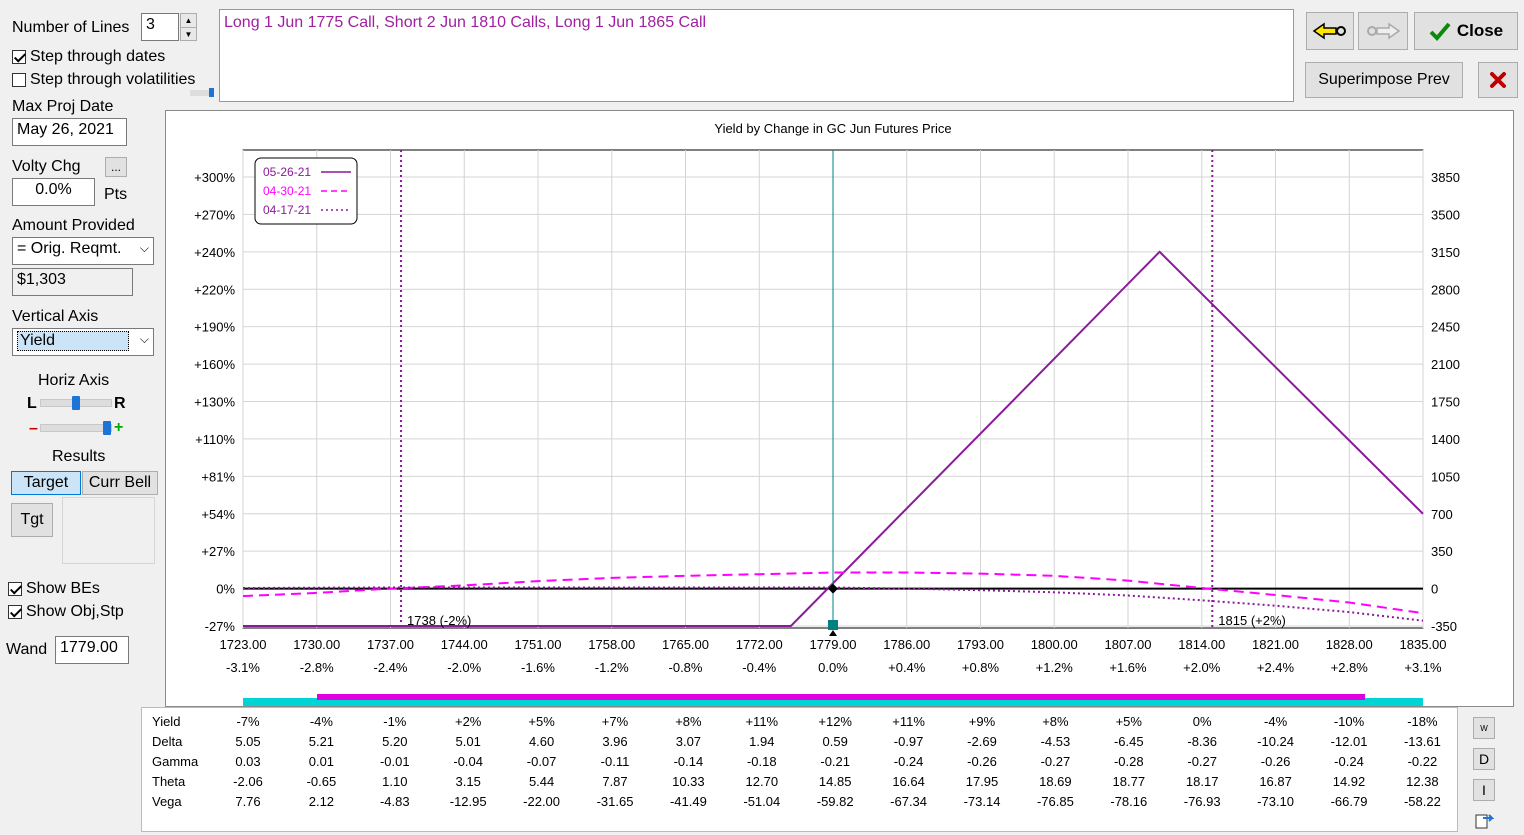 The width and height of the screenshot is (1524, 835). What do you see at coordinates (982, 741) in the screenshot?
I see `table-cell: -2.69` at bounding box center [982, 741].